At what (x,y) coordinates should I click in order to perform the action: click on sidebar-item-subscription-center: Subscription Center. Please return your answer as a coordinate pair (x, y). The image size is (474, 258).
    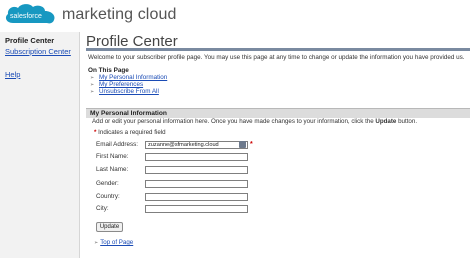
    Looking at the image, I should click on (39, 51).